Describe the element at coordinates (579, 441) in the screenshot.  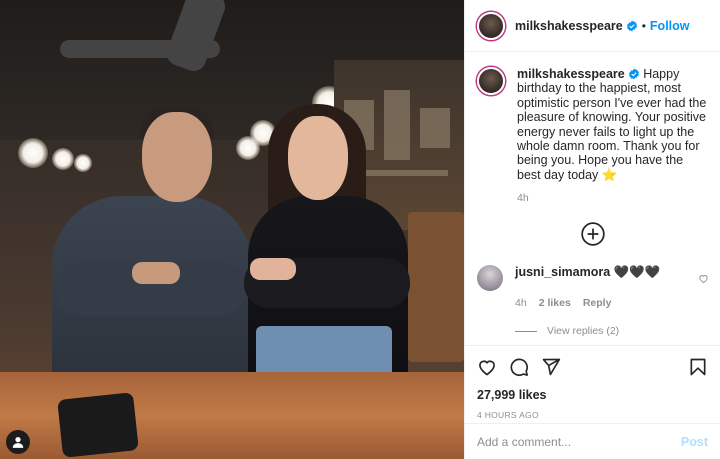
I see `comment-input` at that location.